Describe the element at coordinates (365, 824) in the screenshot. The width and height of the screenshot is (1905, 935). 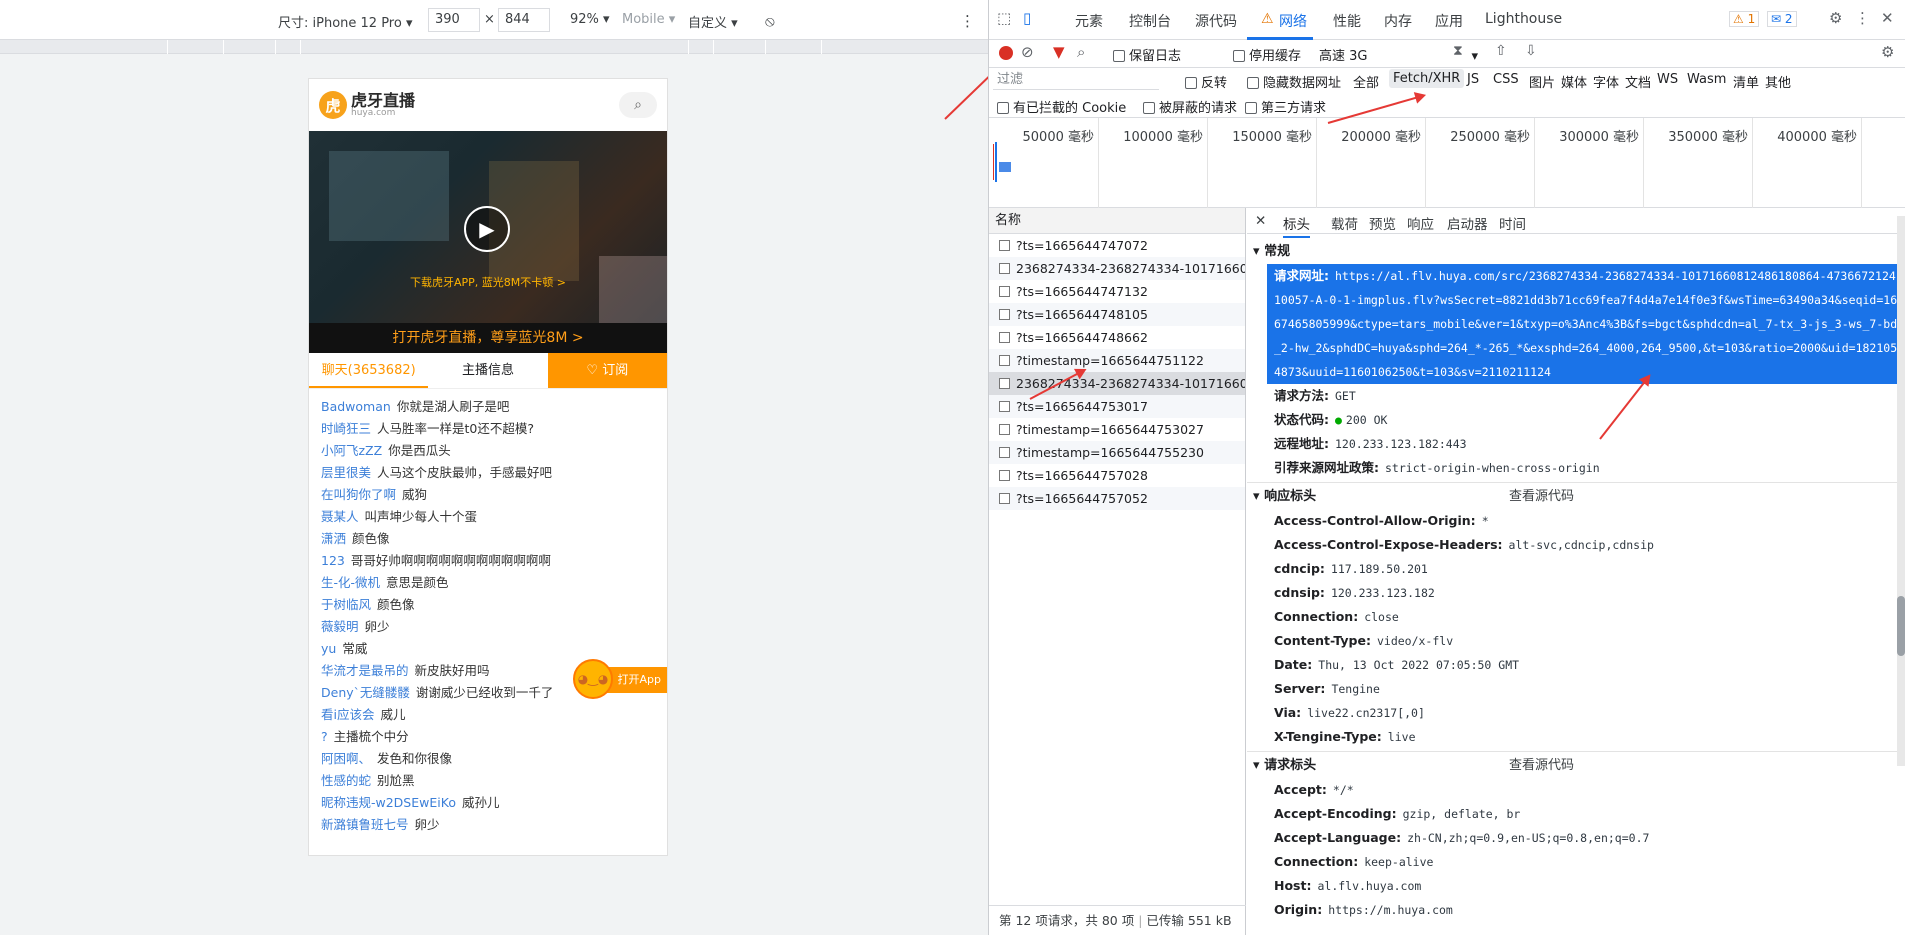
I see `chat-username: 新潞镇鲁班七号` at that location.